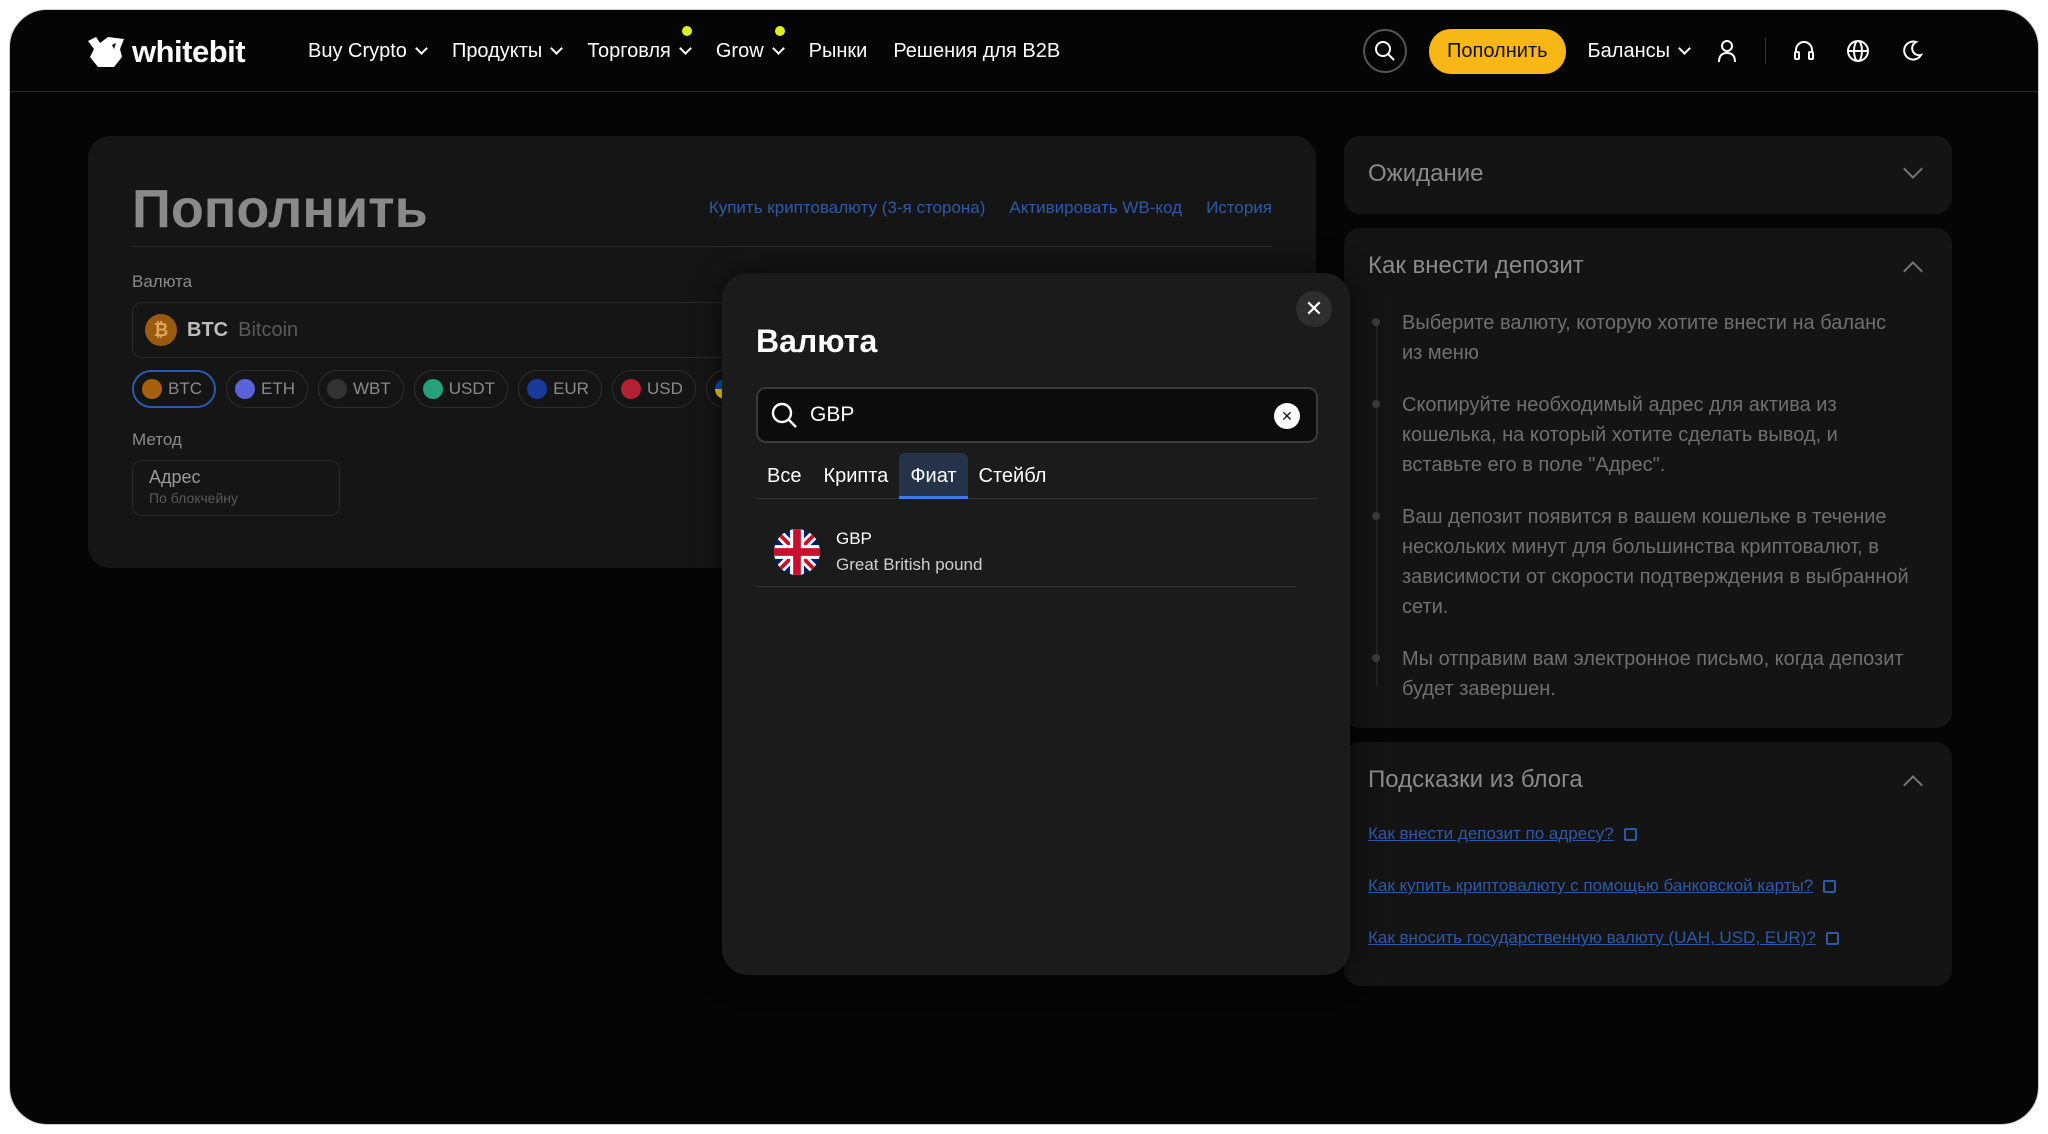 The width and height of the screenshot is (2048, 1134). Describe the element at coordinates (161, 330) in the screenshot. I see `btc-coin-icon: ₿` at that location.